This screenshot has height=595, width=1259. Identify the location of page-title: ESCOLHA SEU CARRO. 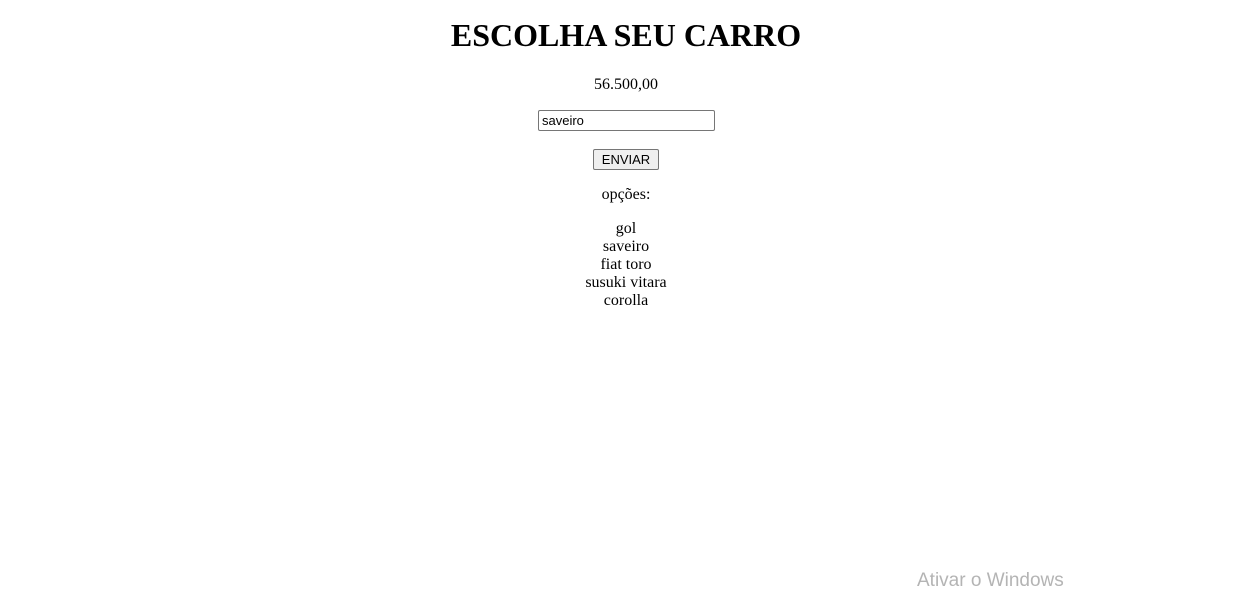
(626, 35).